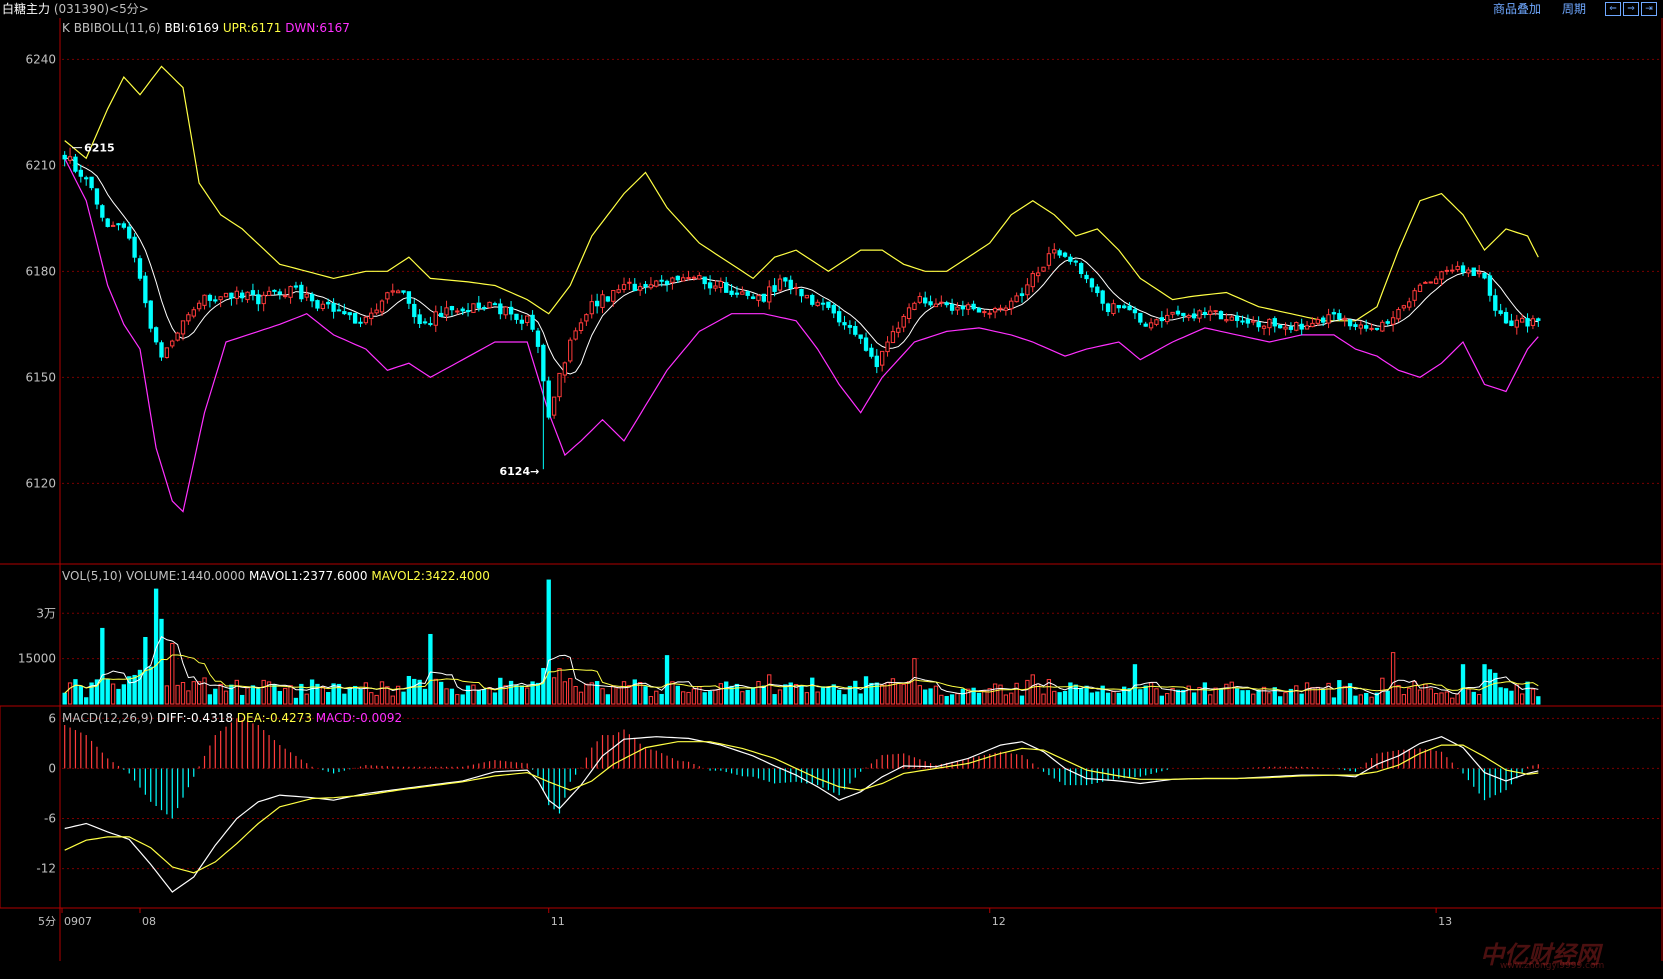  What do you see at coordinates (1631, 9) in the screenshot?
I see `scroll-right-icon: ⇒` at bounding box center [1631, 9].